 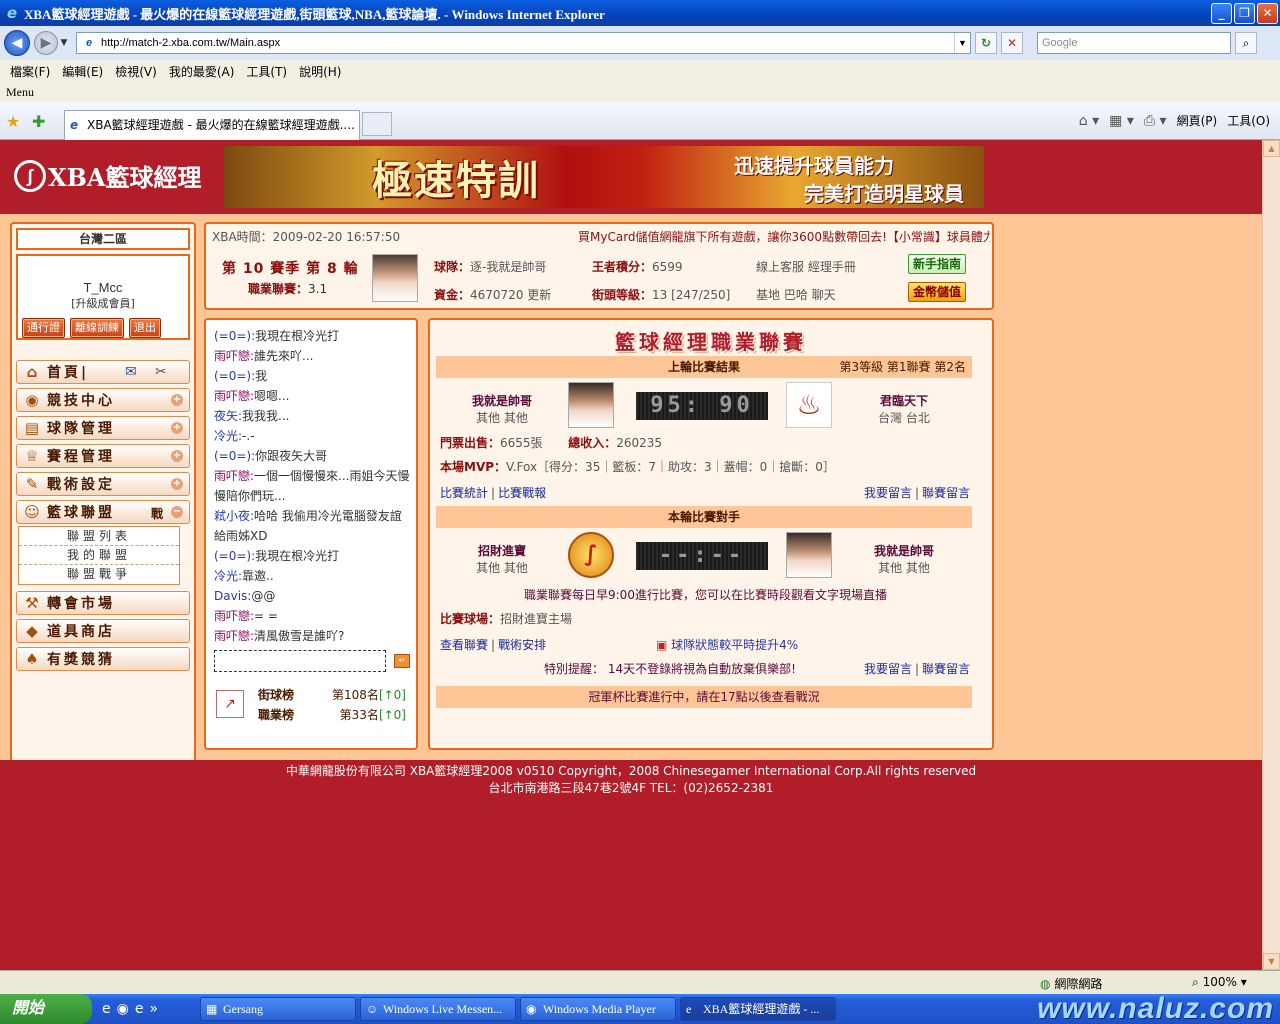 I want to click on settings-tools-icon: ✂, so click(x=161, y=372).